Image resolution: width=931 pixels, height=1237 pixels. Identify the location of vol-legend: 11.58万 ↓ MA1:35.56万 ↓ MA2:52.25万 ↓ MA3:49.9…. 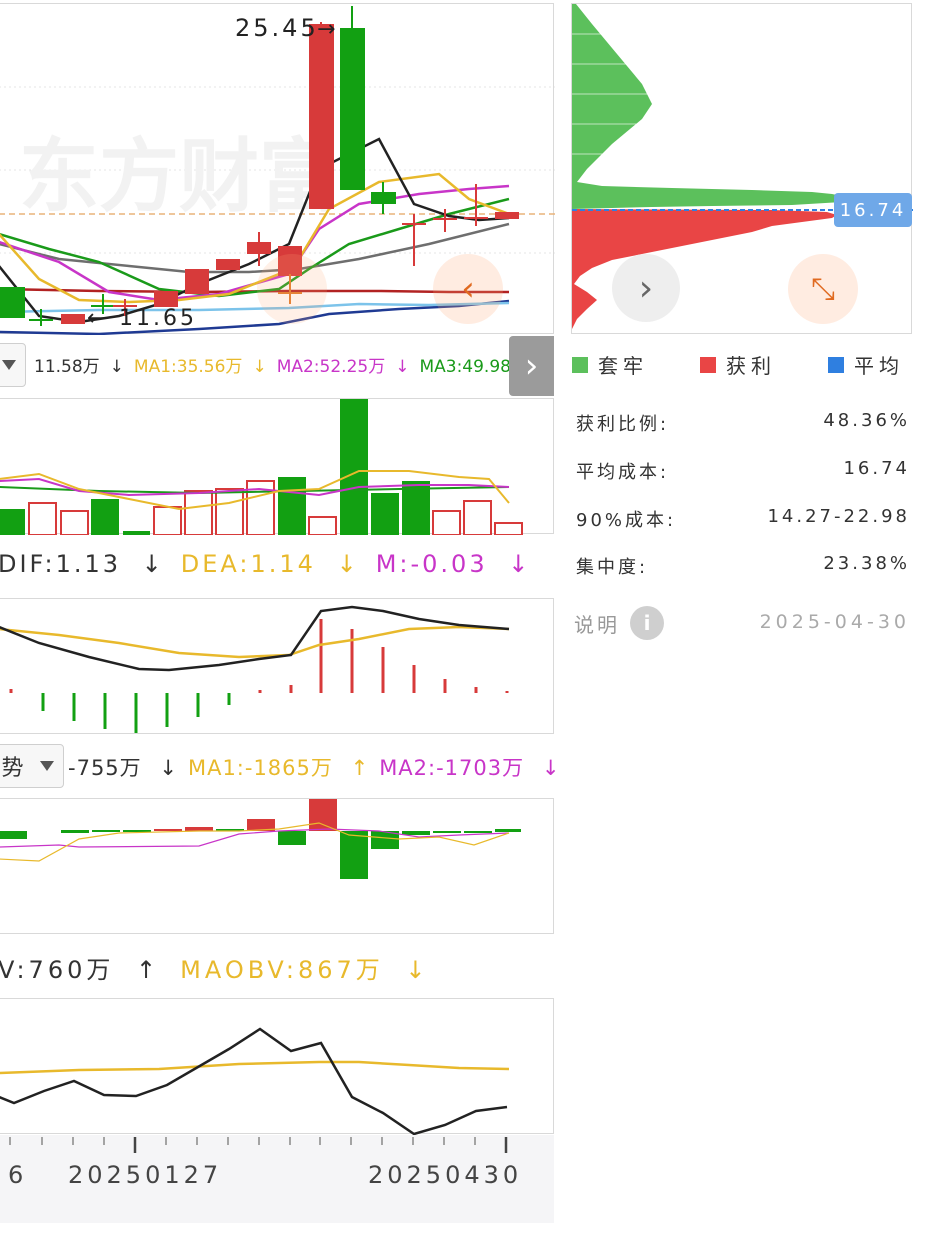
(293, 367).